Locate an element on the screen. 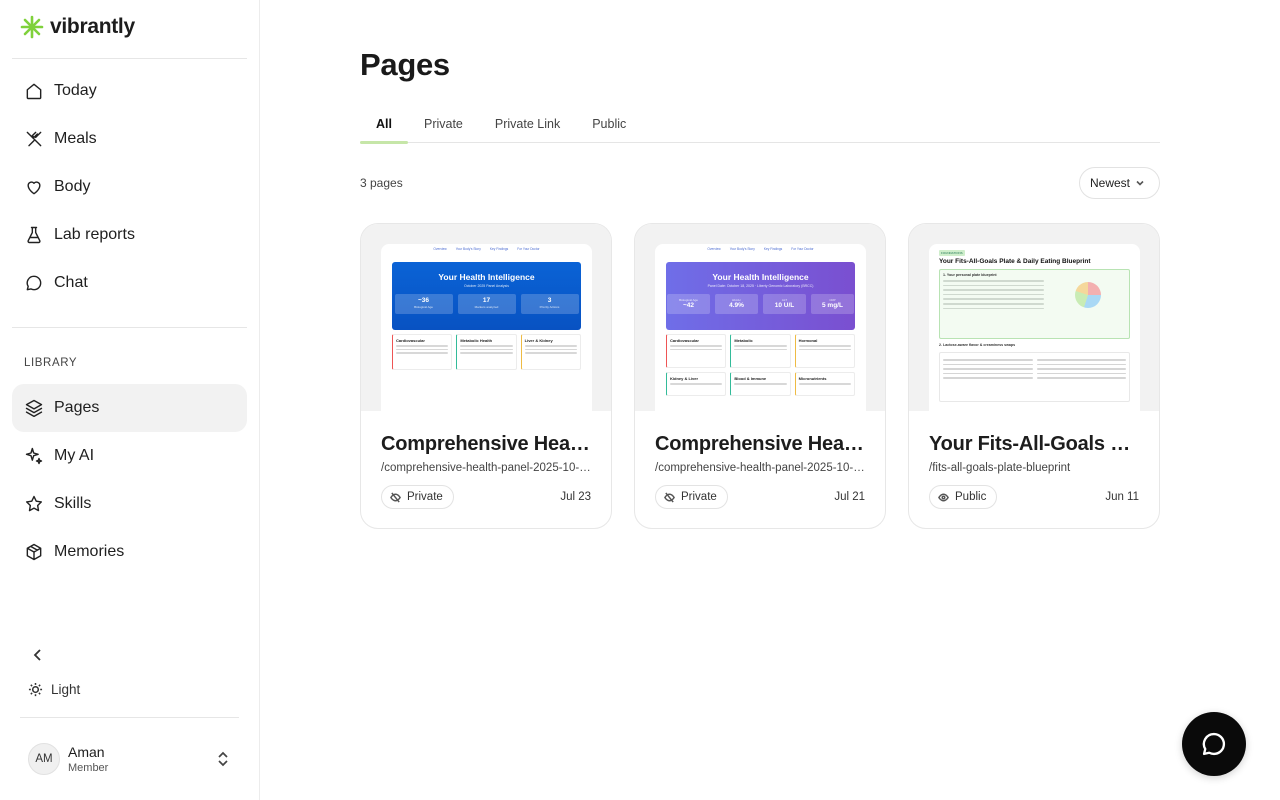 The height and width of the screenshot is (800, 1280). nav-item-pages: Pages is located at coordinates (129, 408).